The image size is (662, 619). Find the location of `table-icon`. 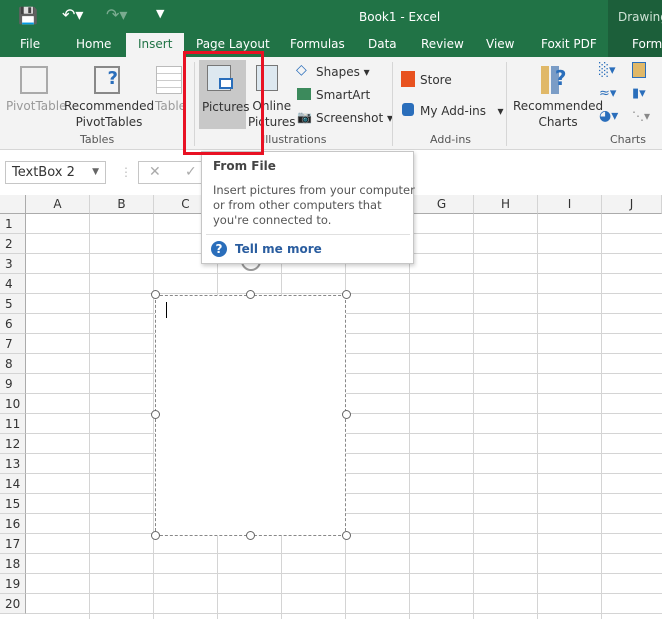

table-icon is located at coordinates (169, 80).